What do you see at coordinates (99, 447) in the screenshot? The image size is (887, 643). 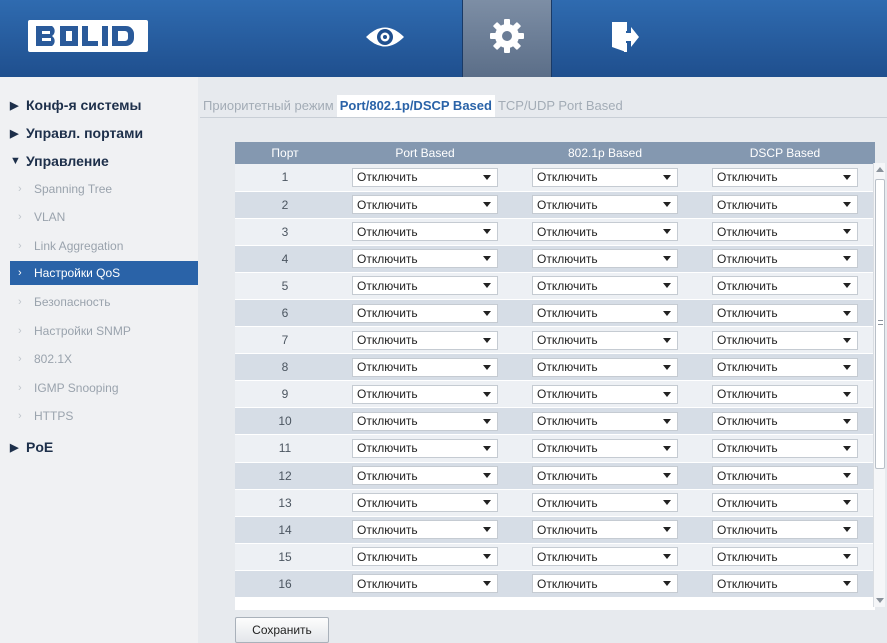 I see `sidebar-group-poe: ▶ PoE` at bounding box center [99, 447].